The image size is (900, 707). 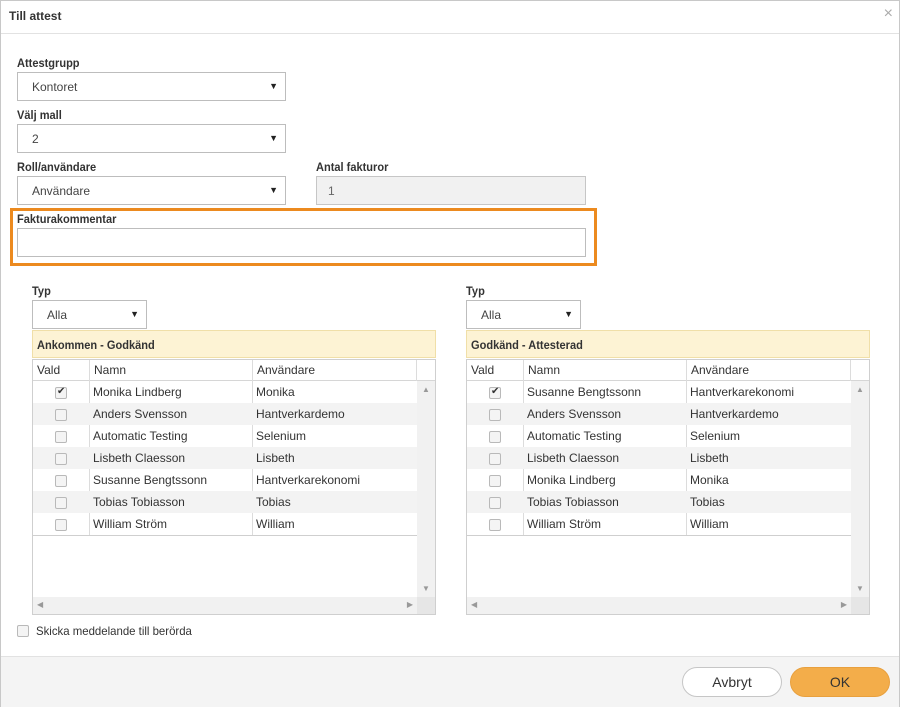 What do you see at coordinates (35, 139) in the screenshot?
I see `valj-mall-value: 2` at bounding box center [35, 139].